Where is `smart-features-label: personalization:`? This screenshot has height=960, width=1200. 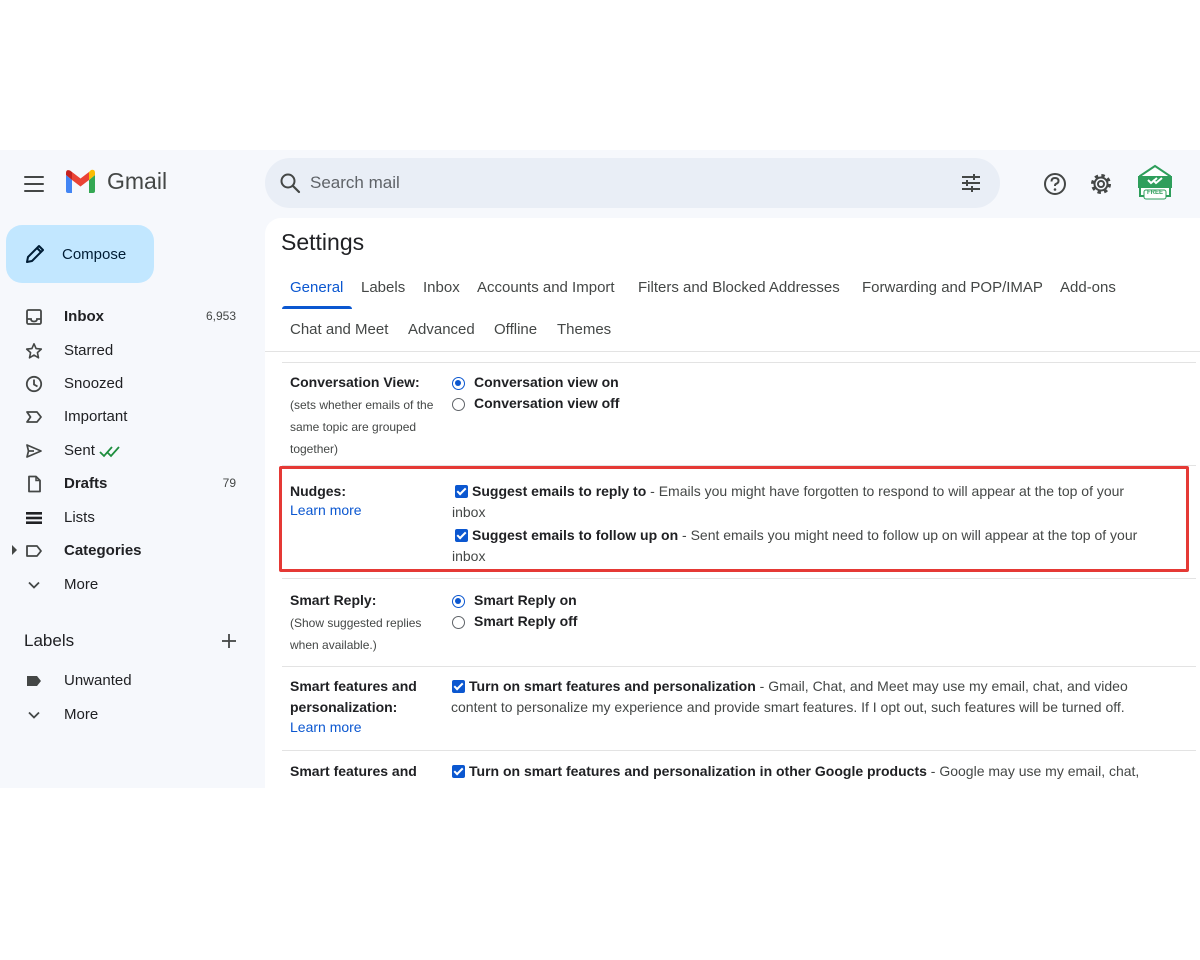 smart-features-label: personalization: is located at coordinates (344, 707).